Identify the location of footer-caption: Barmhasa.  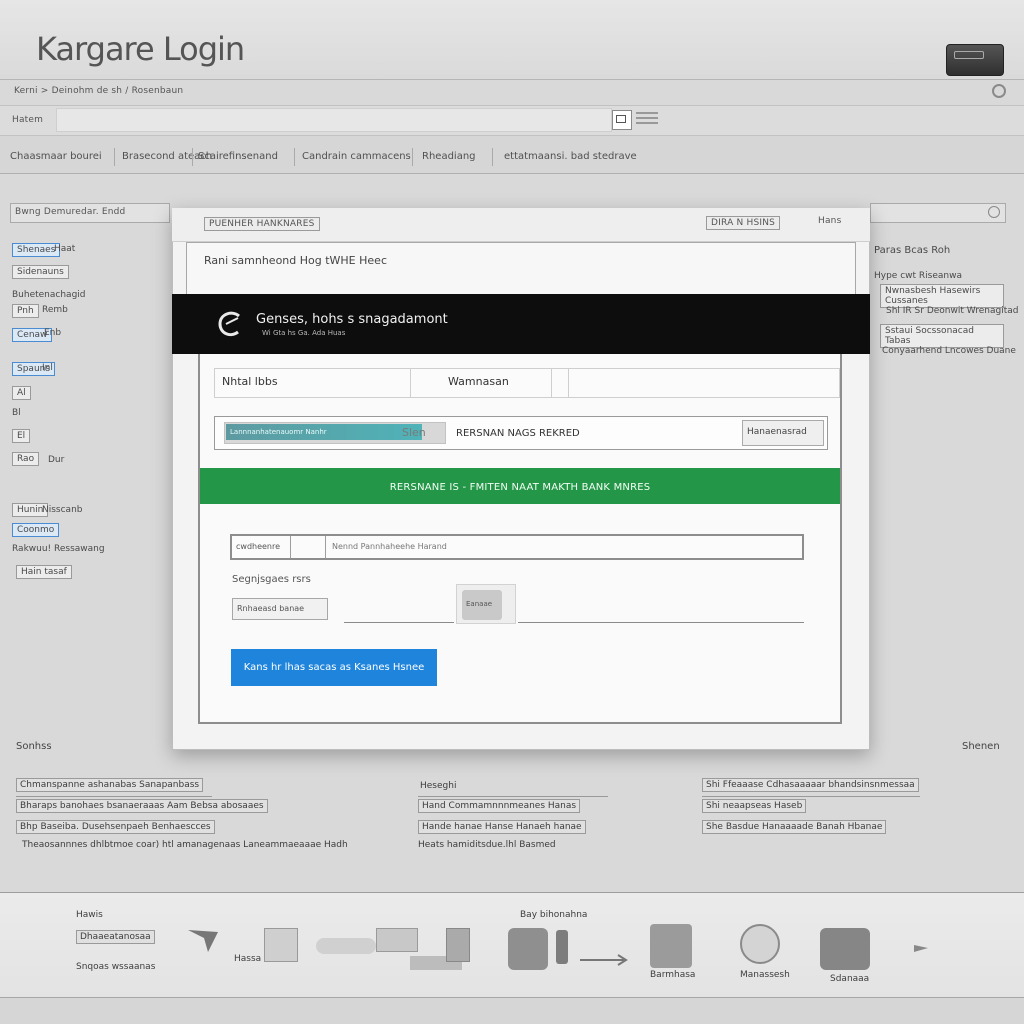
(673, 975).